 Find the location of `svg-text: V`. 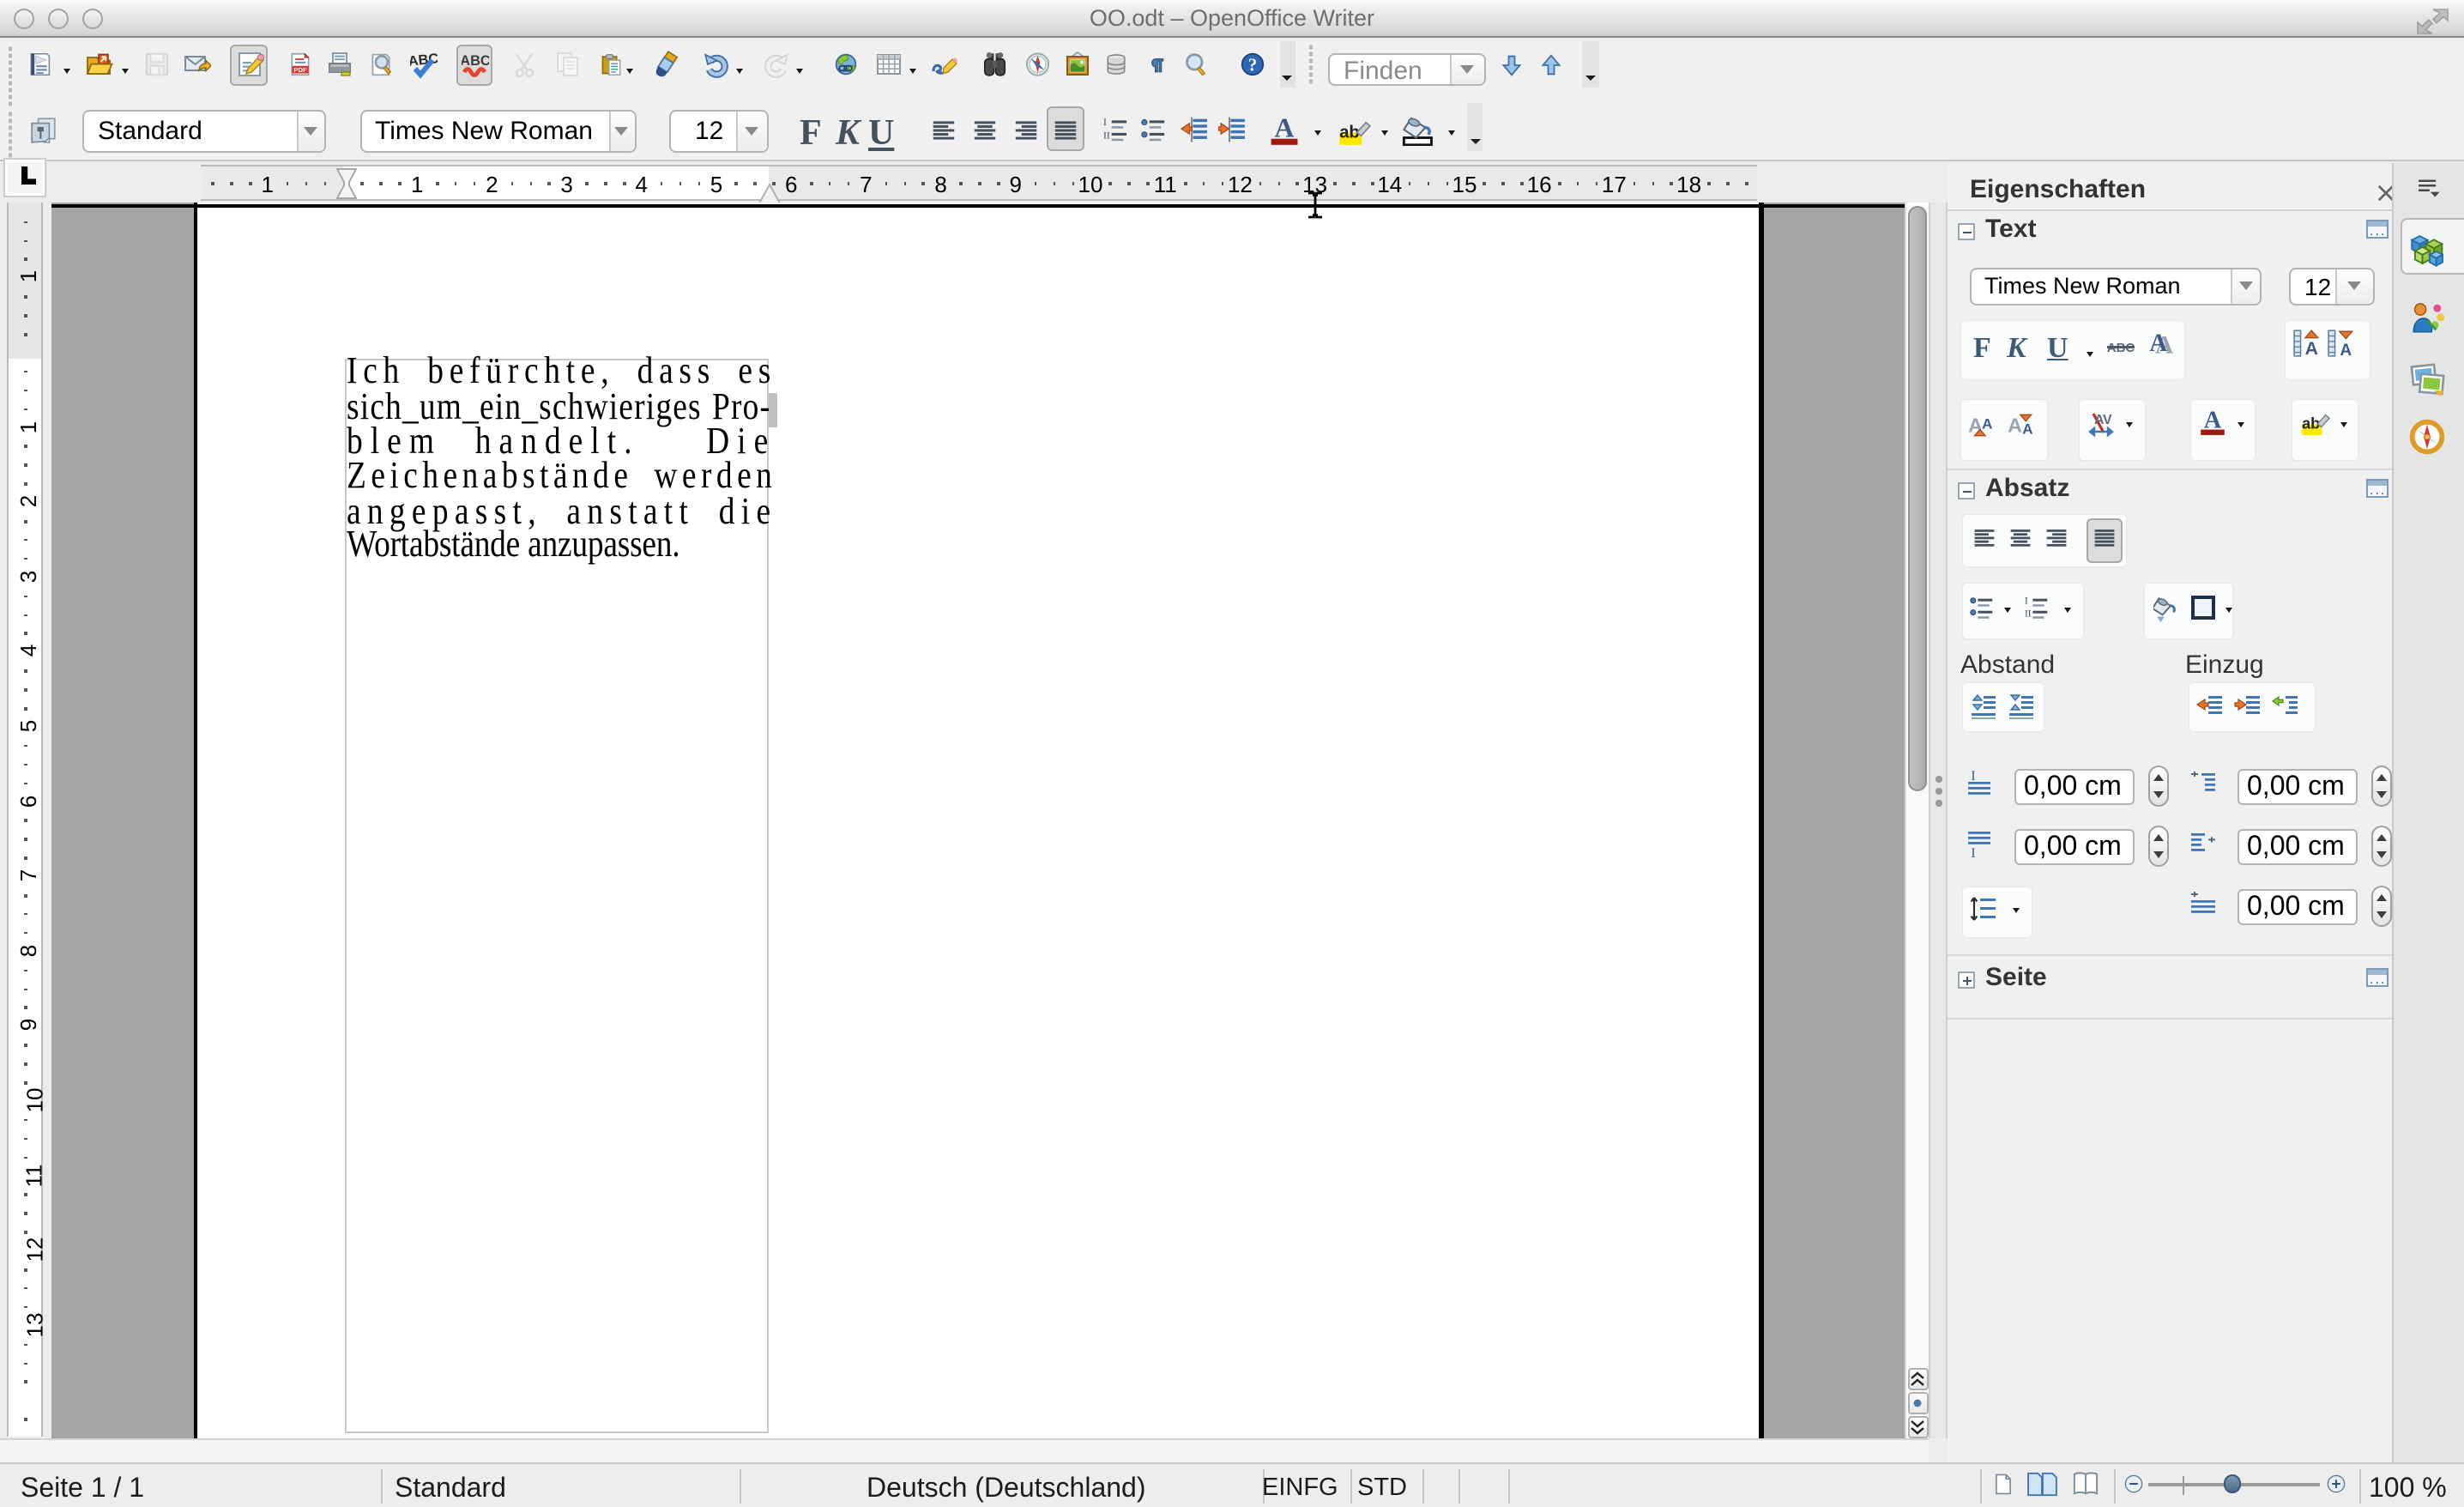

svg-text: V is located at coordinates (2106, 419).